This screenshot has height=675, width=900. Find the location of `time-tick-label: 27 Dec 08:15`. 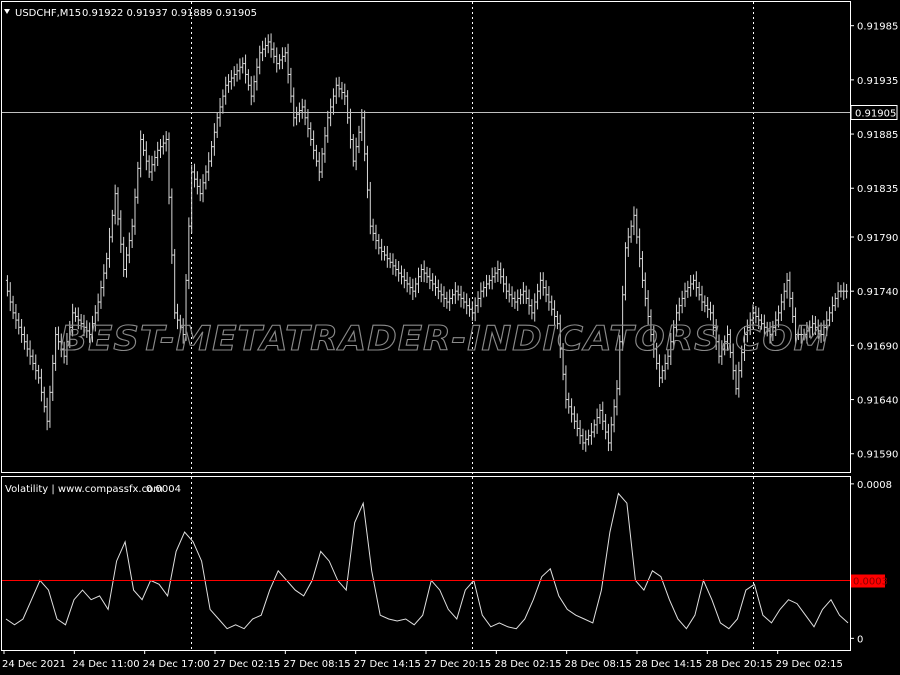

time-tick-label: 27 Dec 08:15 is located at coordinates (316, 664).